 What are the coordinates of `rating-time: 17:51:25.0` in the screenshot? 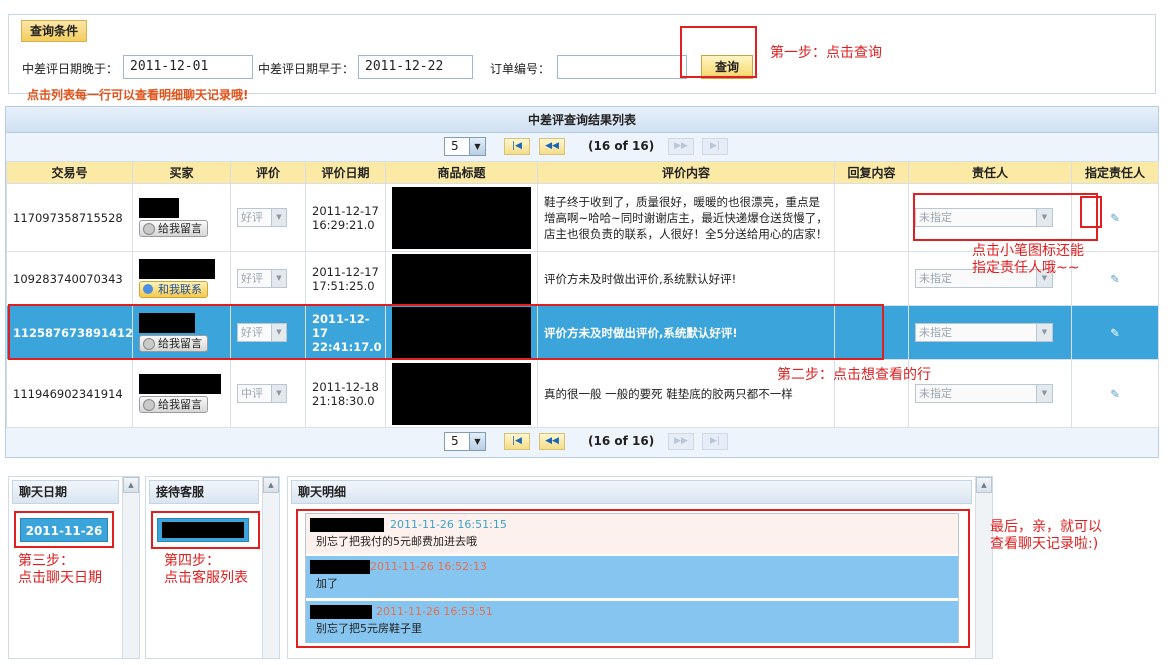 It's located at (343, 285).